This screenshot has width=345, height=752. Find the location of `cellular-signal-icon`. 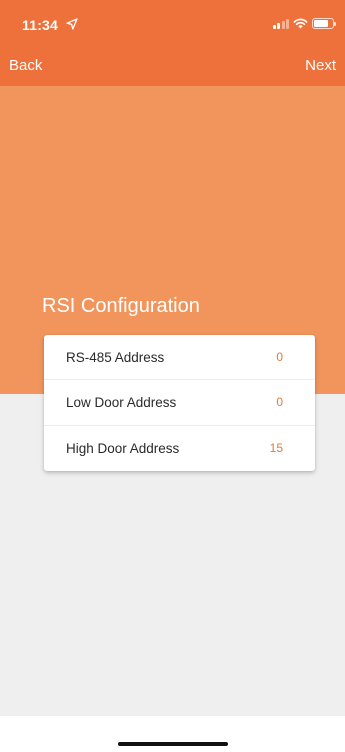

cellular-signal-icon is located at coordinates (281, 23).